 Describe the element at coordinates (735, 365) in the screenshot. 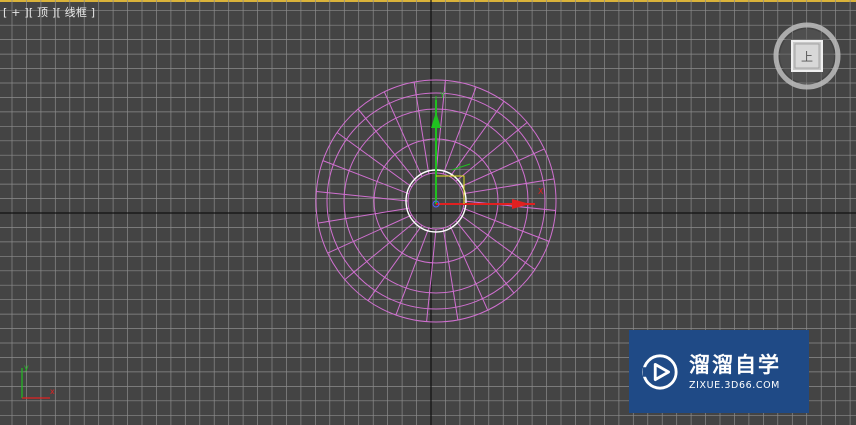

I see `watermark-title: 溜溜自学` at that location.